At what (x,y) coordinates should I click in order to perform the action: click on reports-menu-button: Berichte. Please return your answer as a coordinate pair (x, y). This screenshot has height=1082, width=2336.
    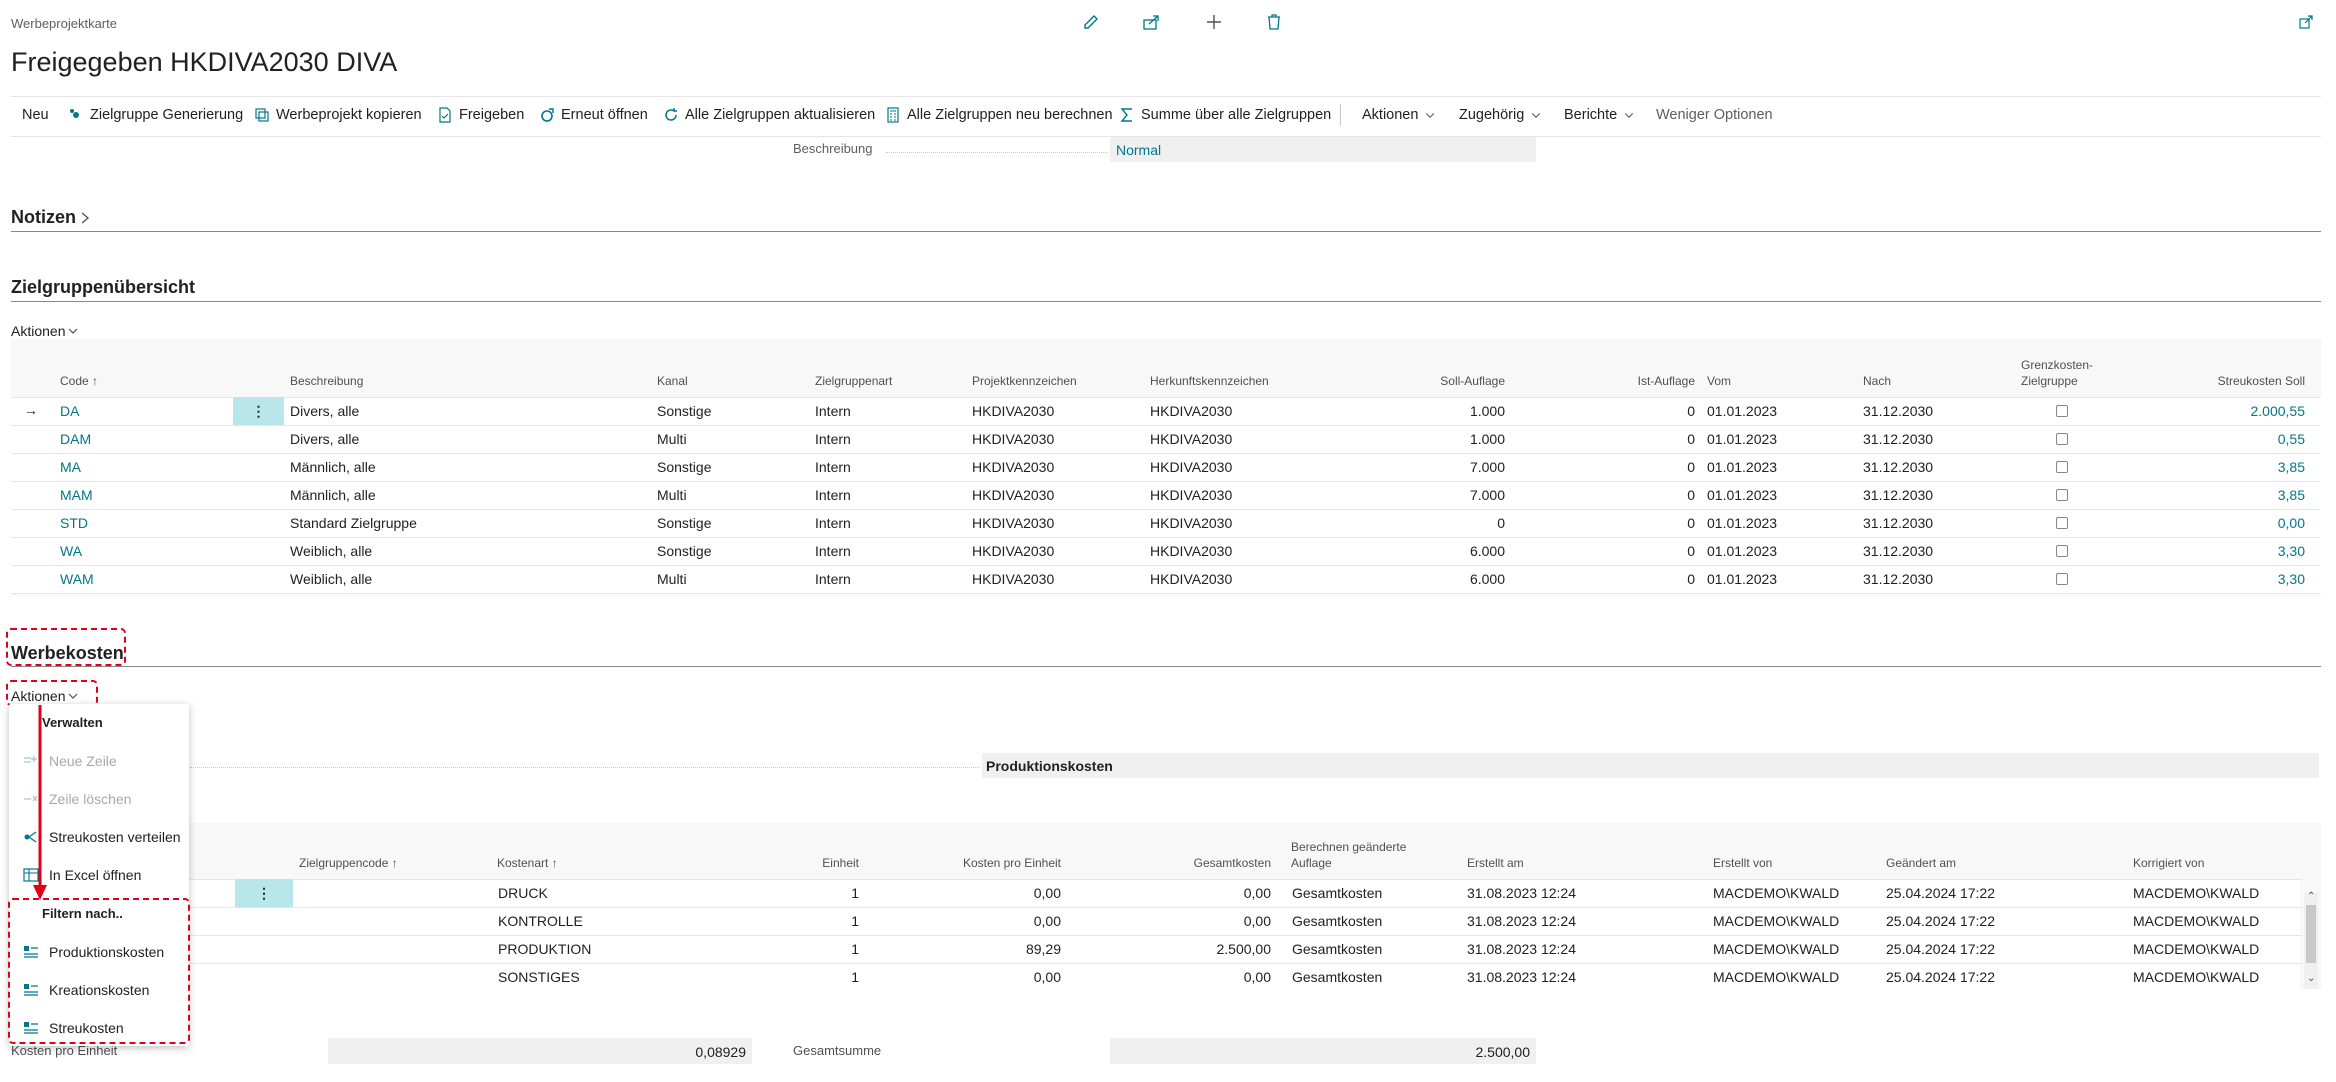
    Looking at the image, I should click on (1599, 115).